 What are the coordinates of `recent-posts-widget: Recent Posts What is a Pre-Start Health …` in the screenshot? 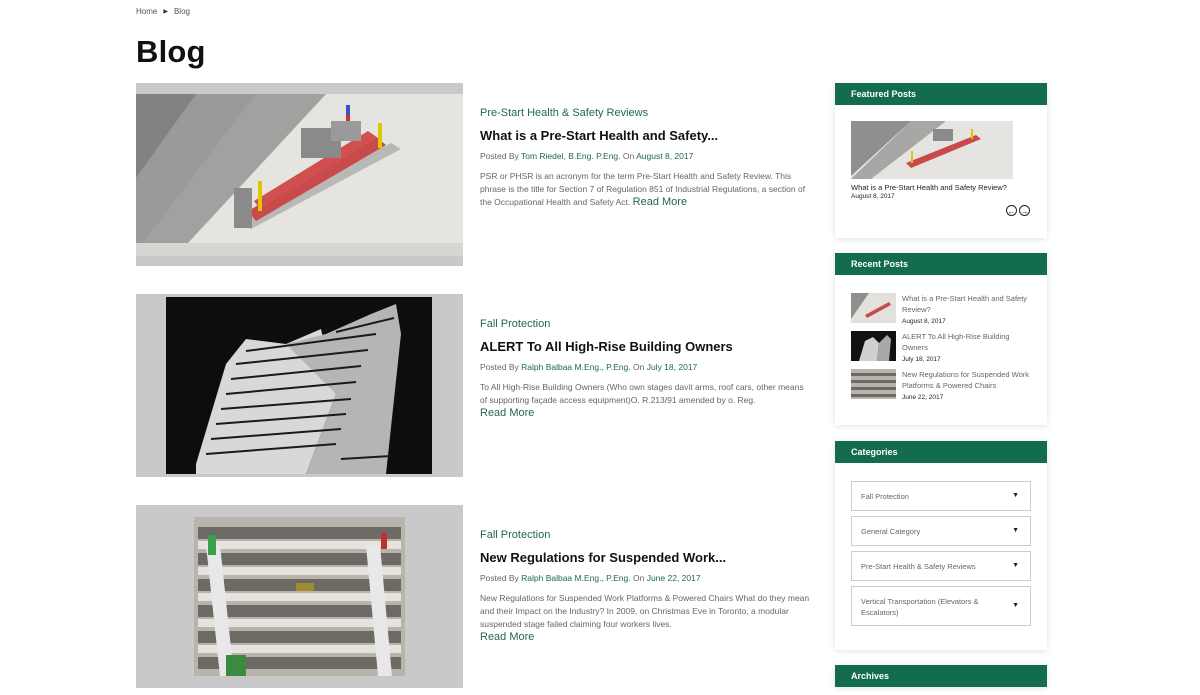 It's located at (941, 339).